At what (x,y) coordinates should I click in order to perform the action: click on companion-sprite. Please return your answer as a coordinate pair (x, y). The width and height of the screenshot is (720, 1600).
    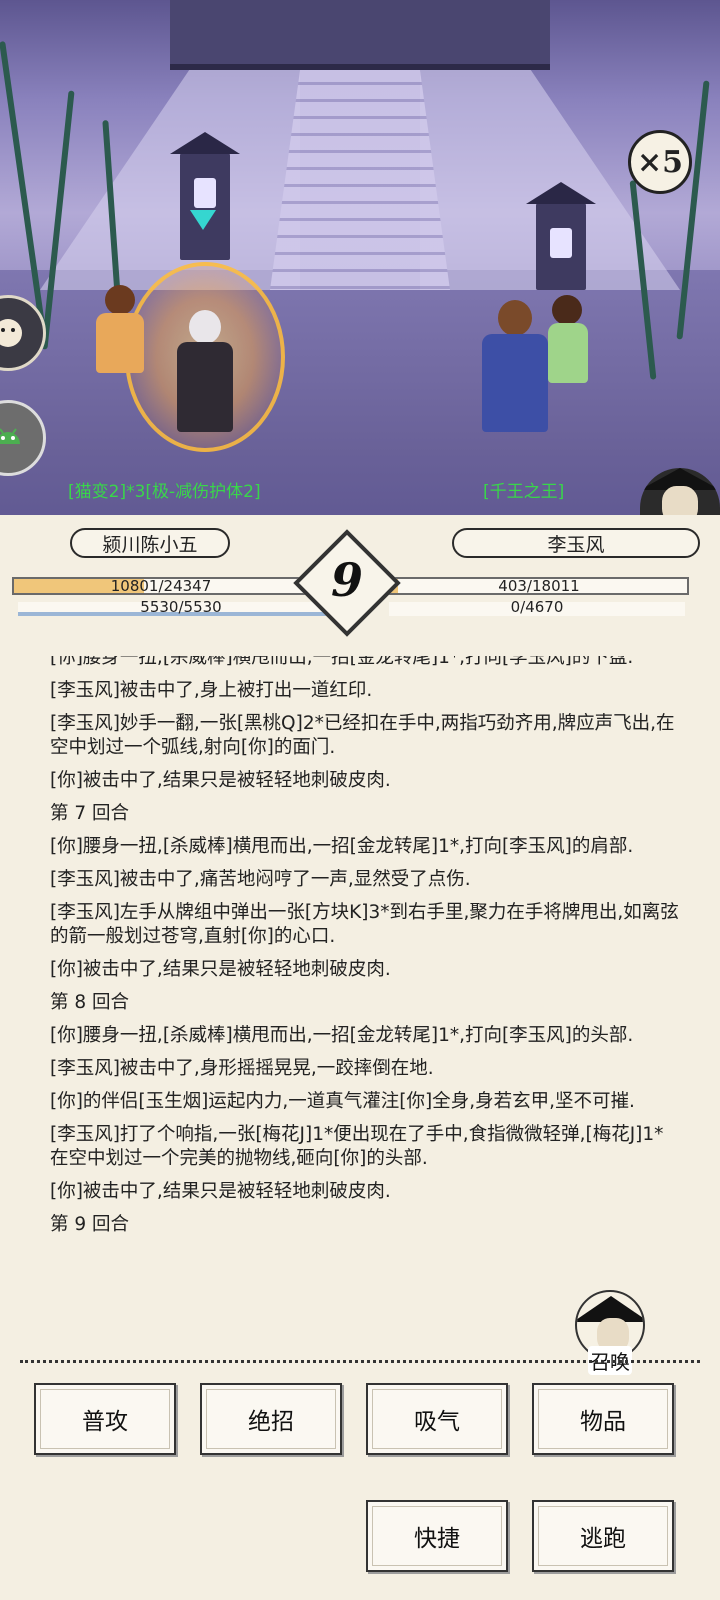
    Looking at the image, I should click on (120, 330).